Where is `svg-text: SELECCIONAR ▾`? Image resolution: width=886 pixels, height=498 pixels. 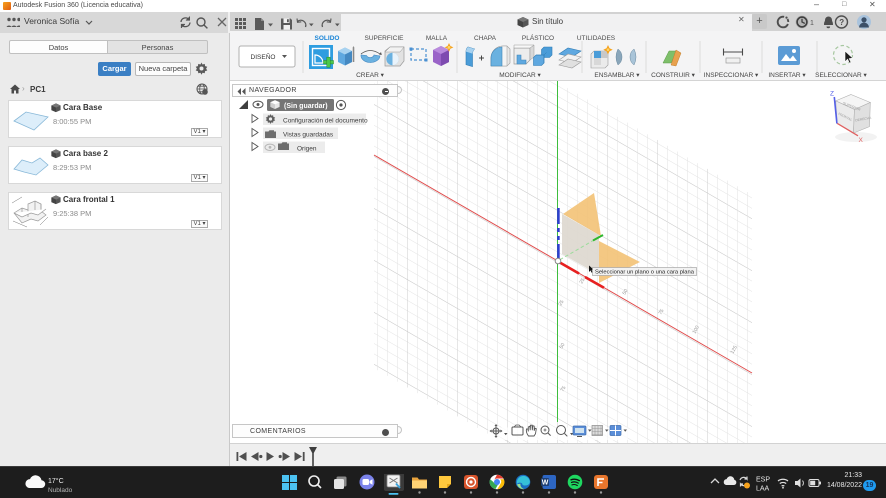
svg-text: SELECCIONAR ▾ is located at coordinates (841, 75).